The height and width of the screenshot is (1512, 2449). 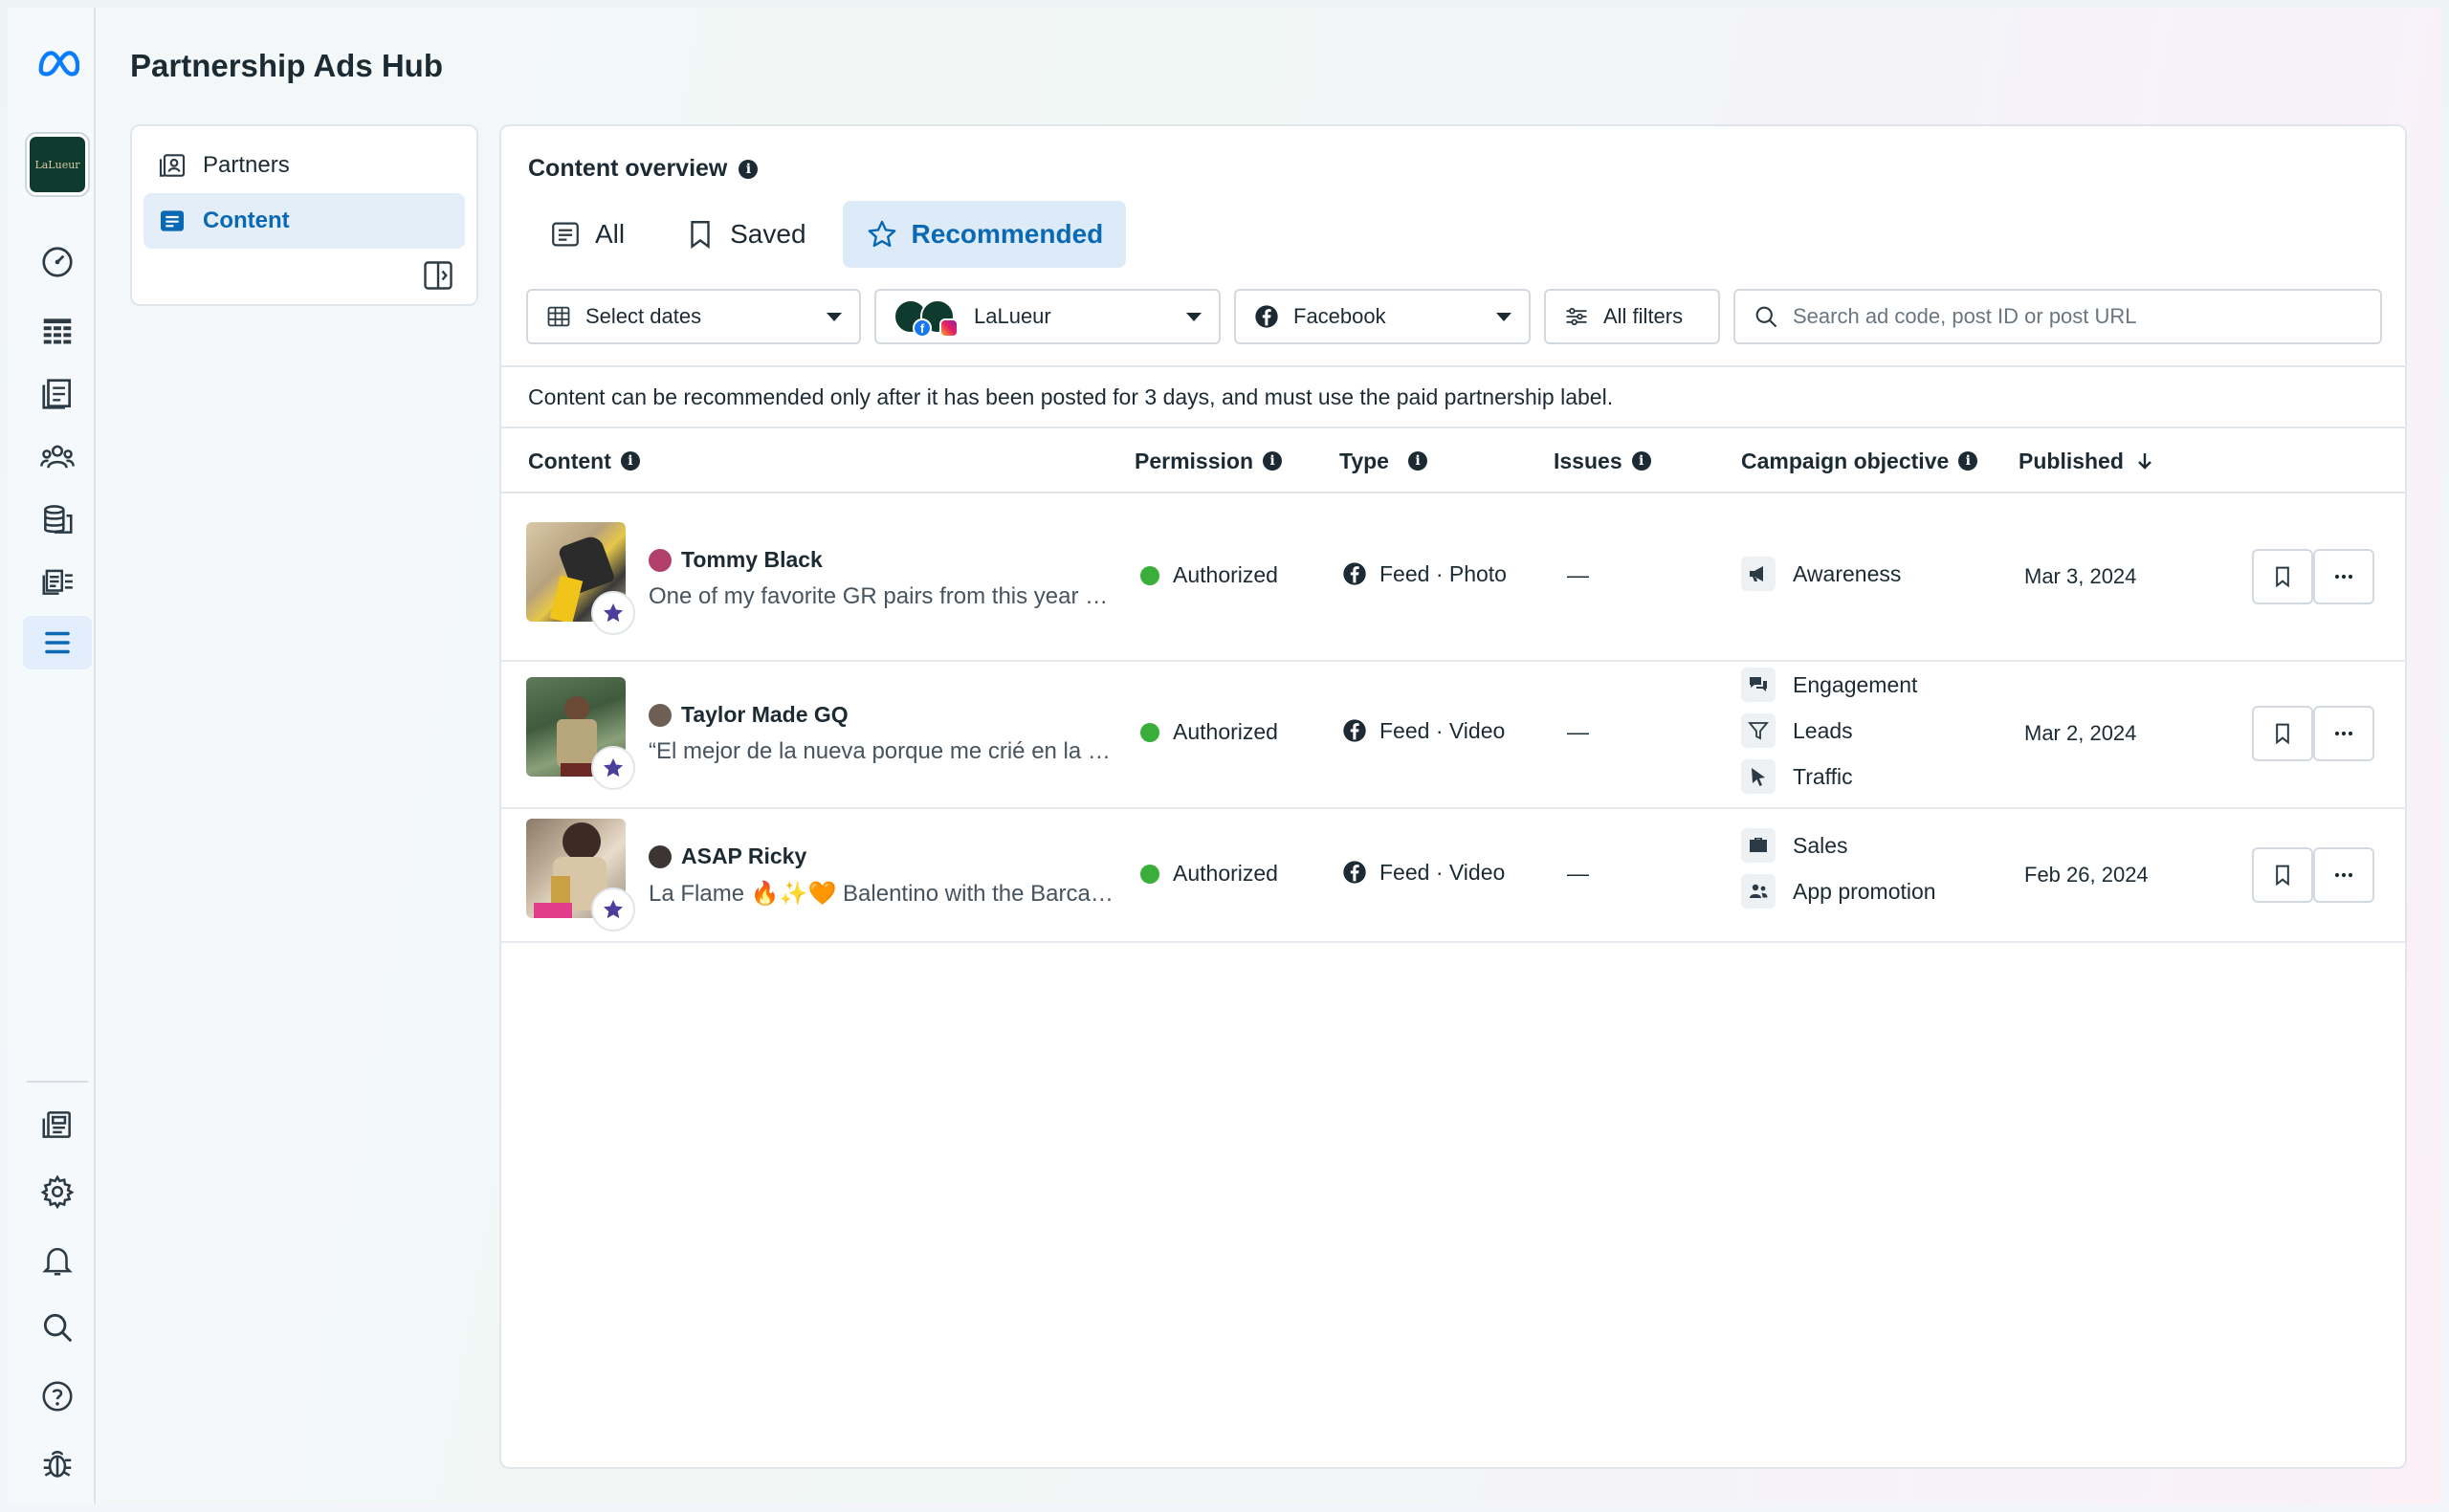 I want to click on content-type-label: Feed · Video, so click(x=1442, y=731).